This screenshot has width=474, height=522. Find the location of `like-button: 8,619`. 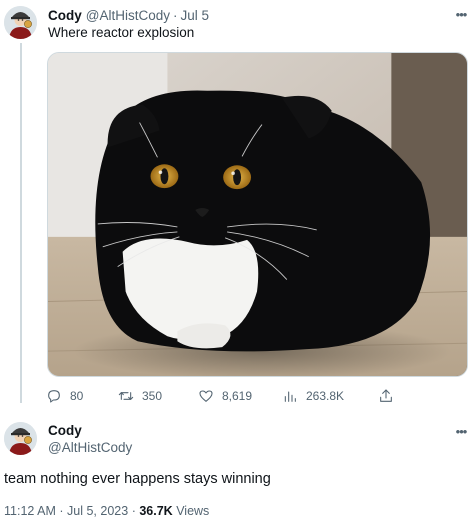

like-button: 8,619 is located at coordinates (225, 396).